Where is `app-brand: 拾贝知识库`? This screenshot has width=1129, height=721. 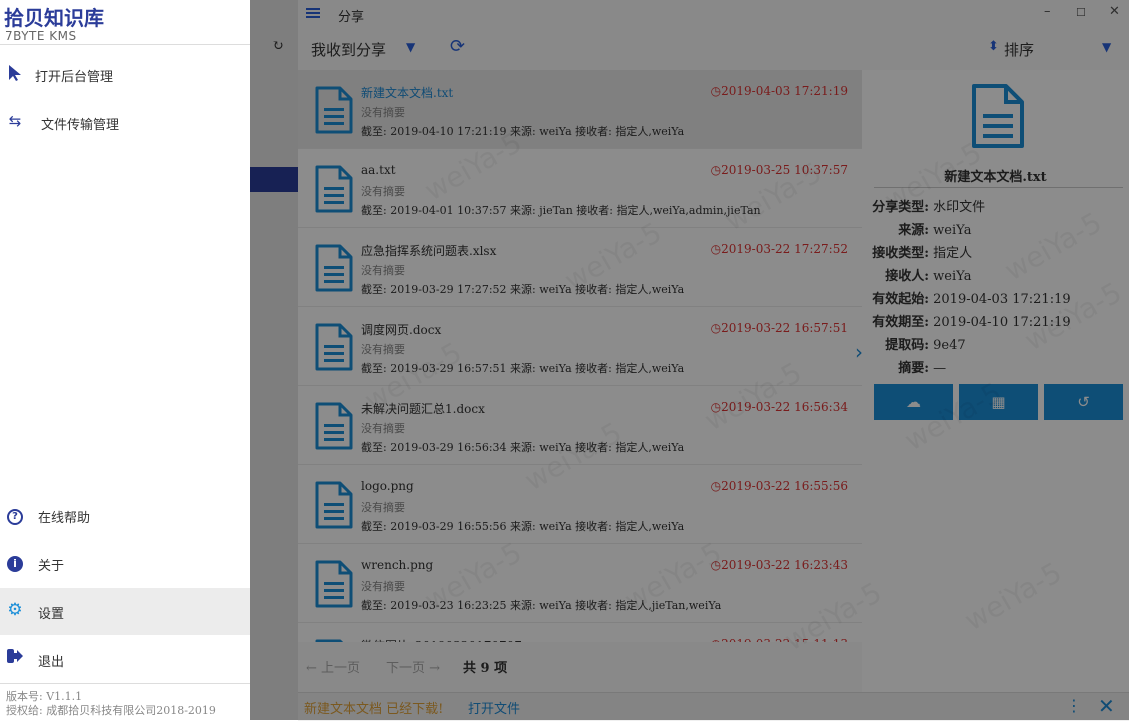
app-brand: 拾贝知识库 is located at coordinates (54, 18).